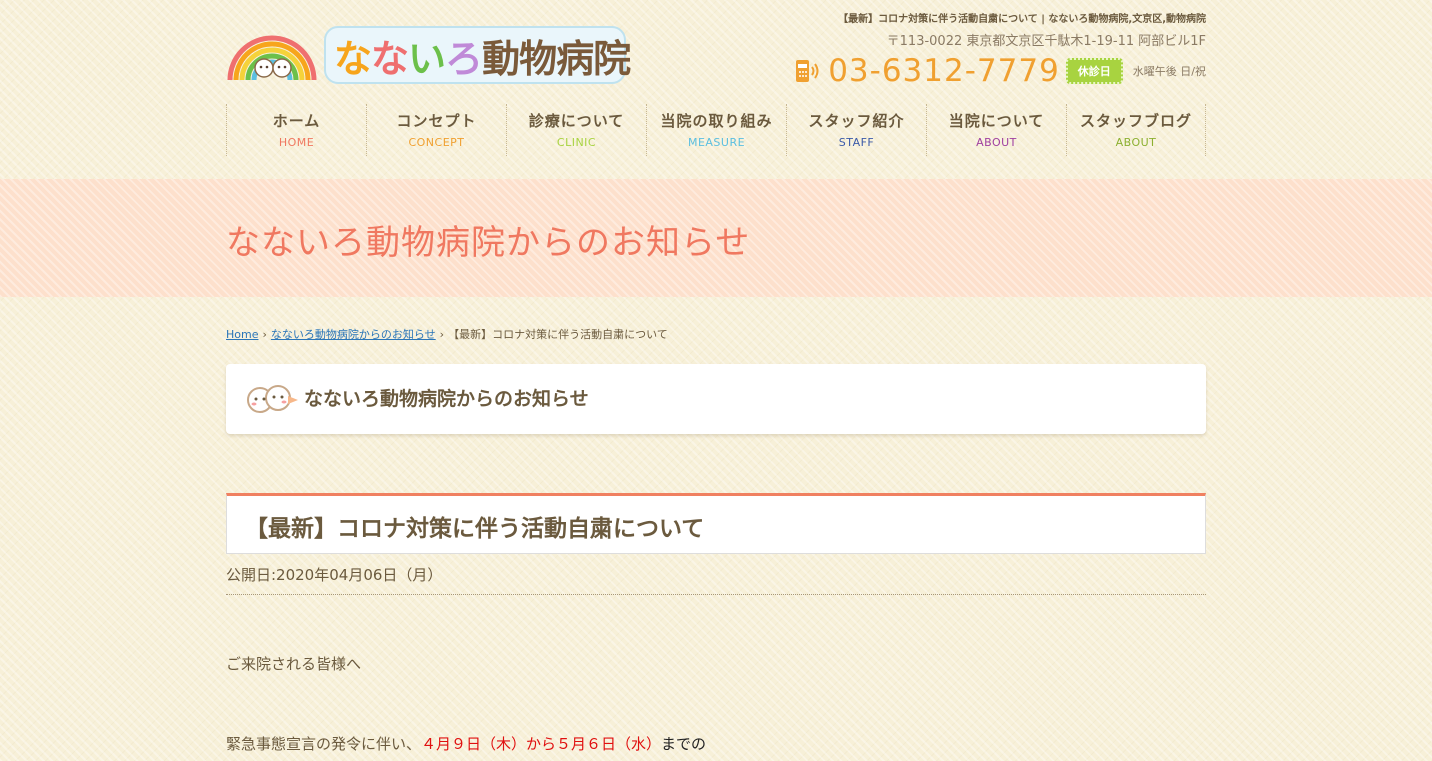  What do you see at coordinates (296, 121) in the screenshot?
I see `nav-label: ホーム` at bounding box center [296, 121].